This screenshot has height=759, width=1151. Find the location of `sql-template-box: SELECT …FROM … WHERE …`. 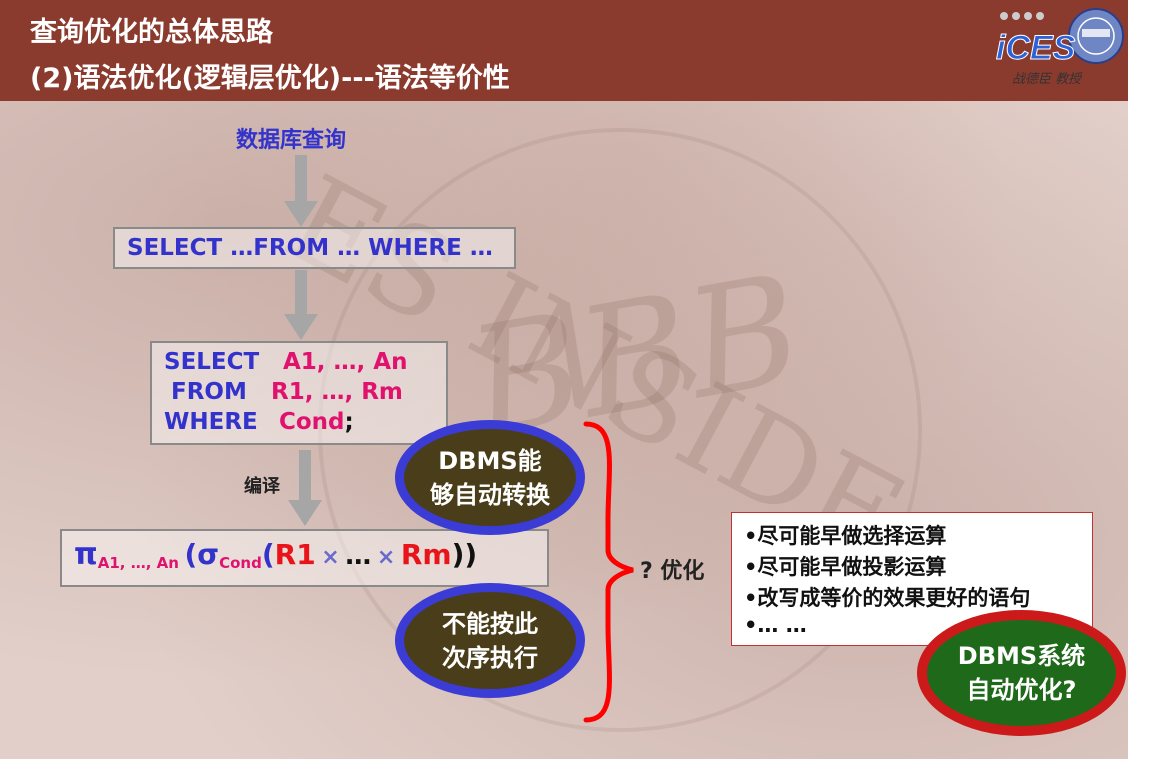

sql-template-box: SELECT …FROM … WHERE … is located at coordinates (314, 248).